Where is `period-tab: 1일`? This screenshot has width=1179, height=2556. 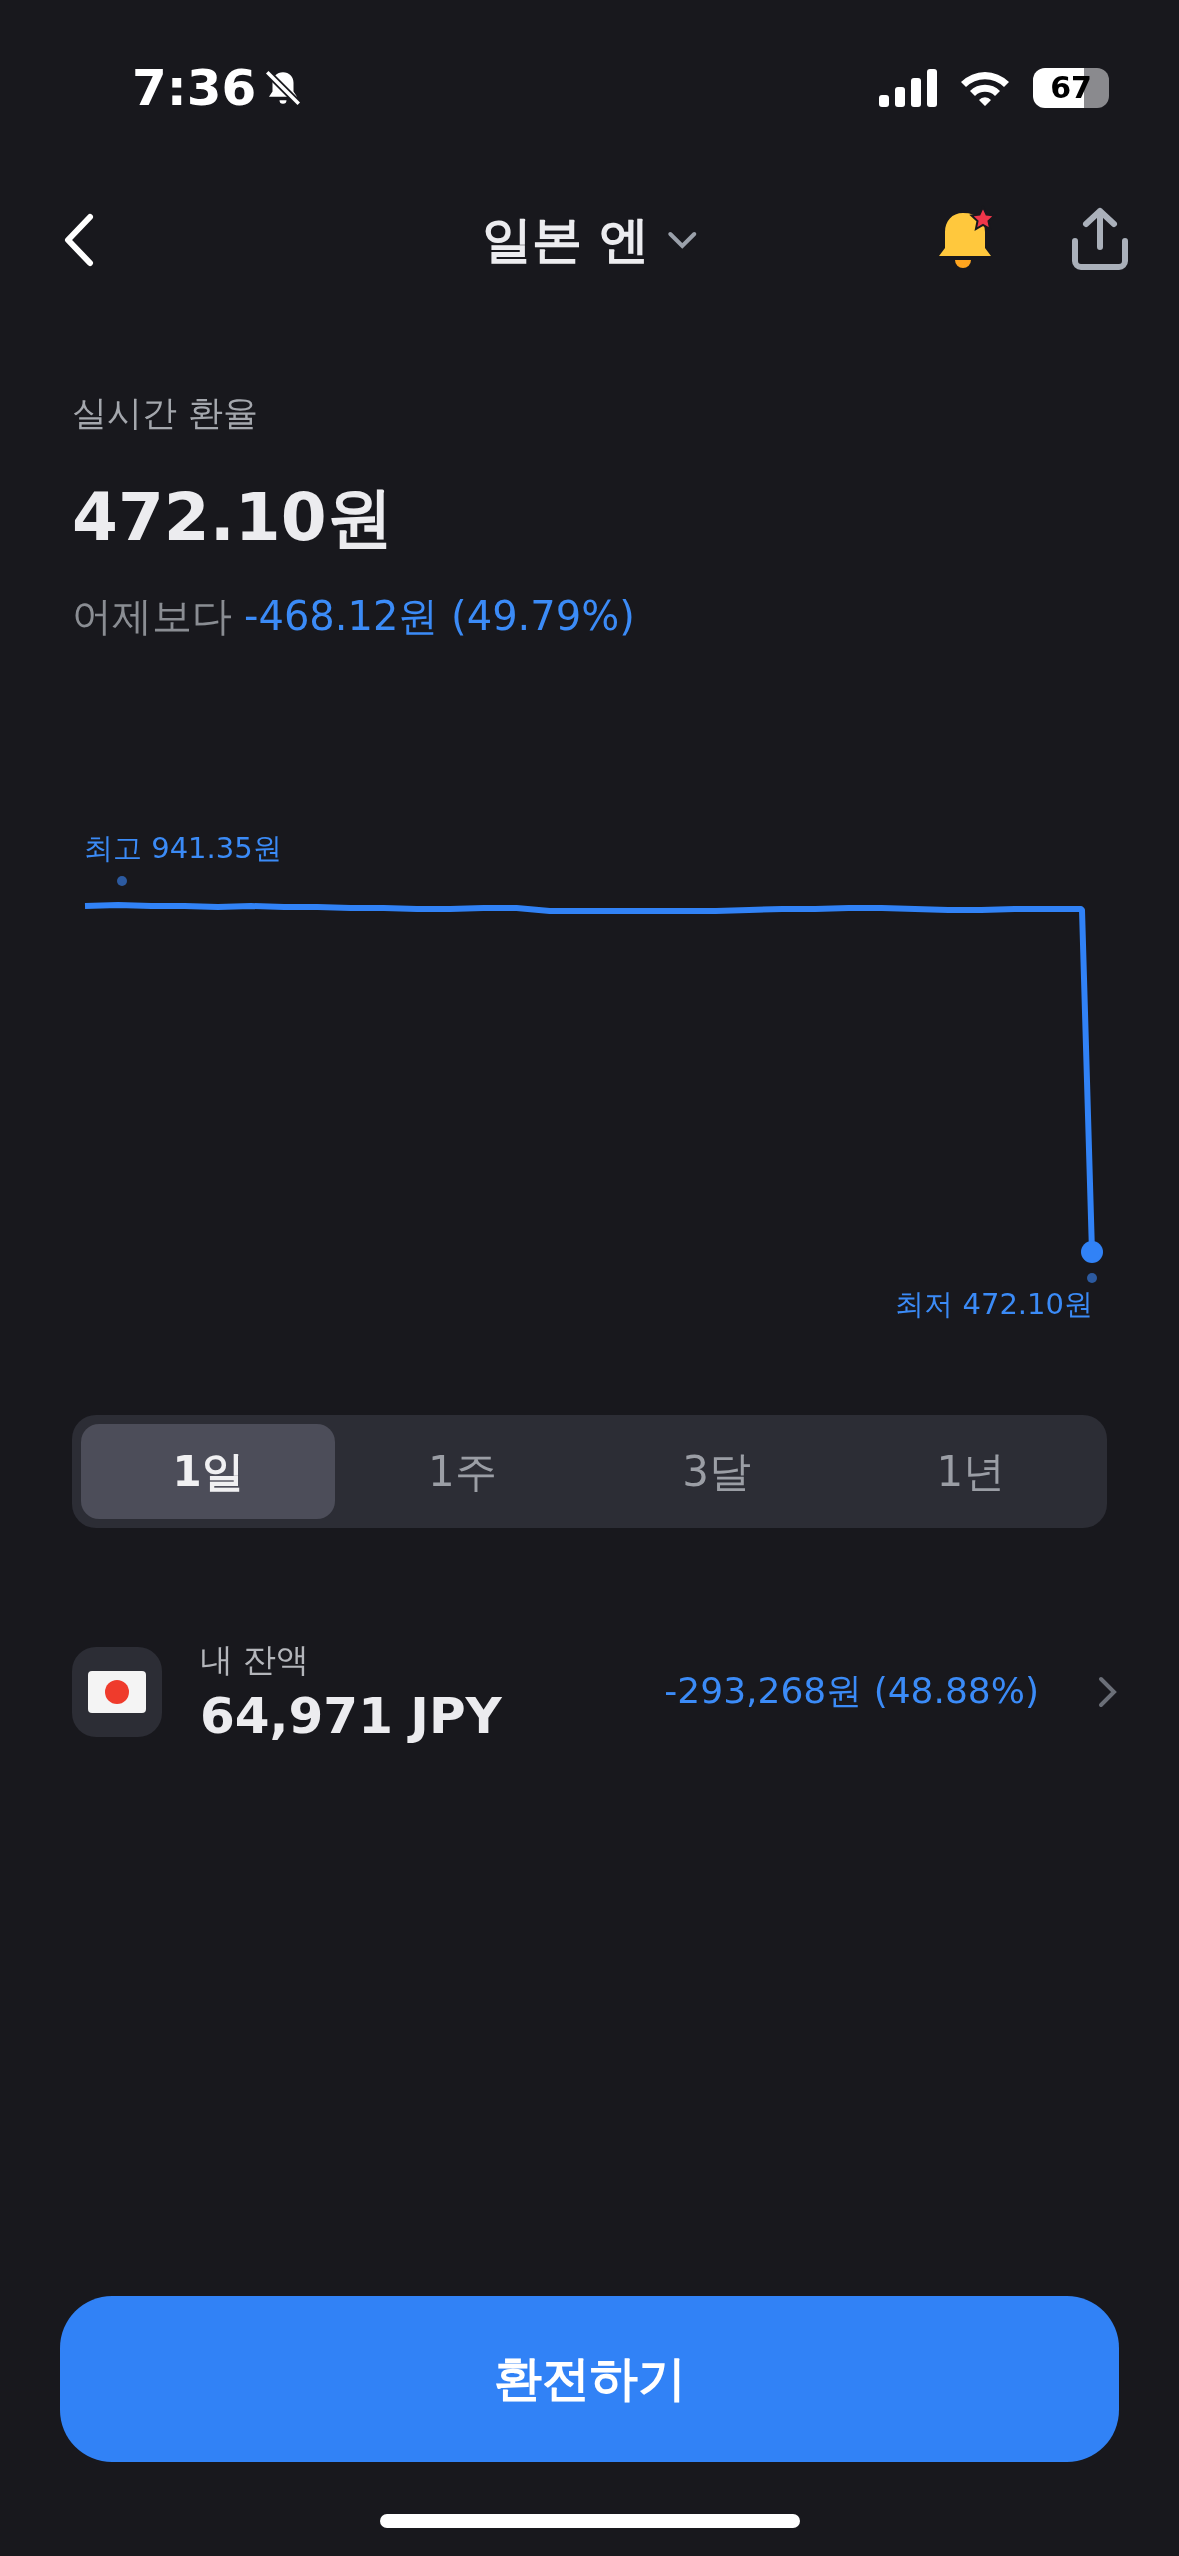
period-tab: 1일 is located at coordinates (208, 1471).